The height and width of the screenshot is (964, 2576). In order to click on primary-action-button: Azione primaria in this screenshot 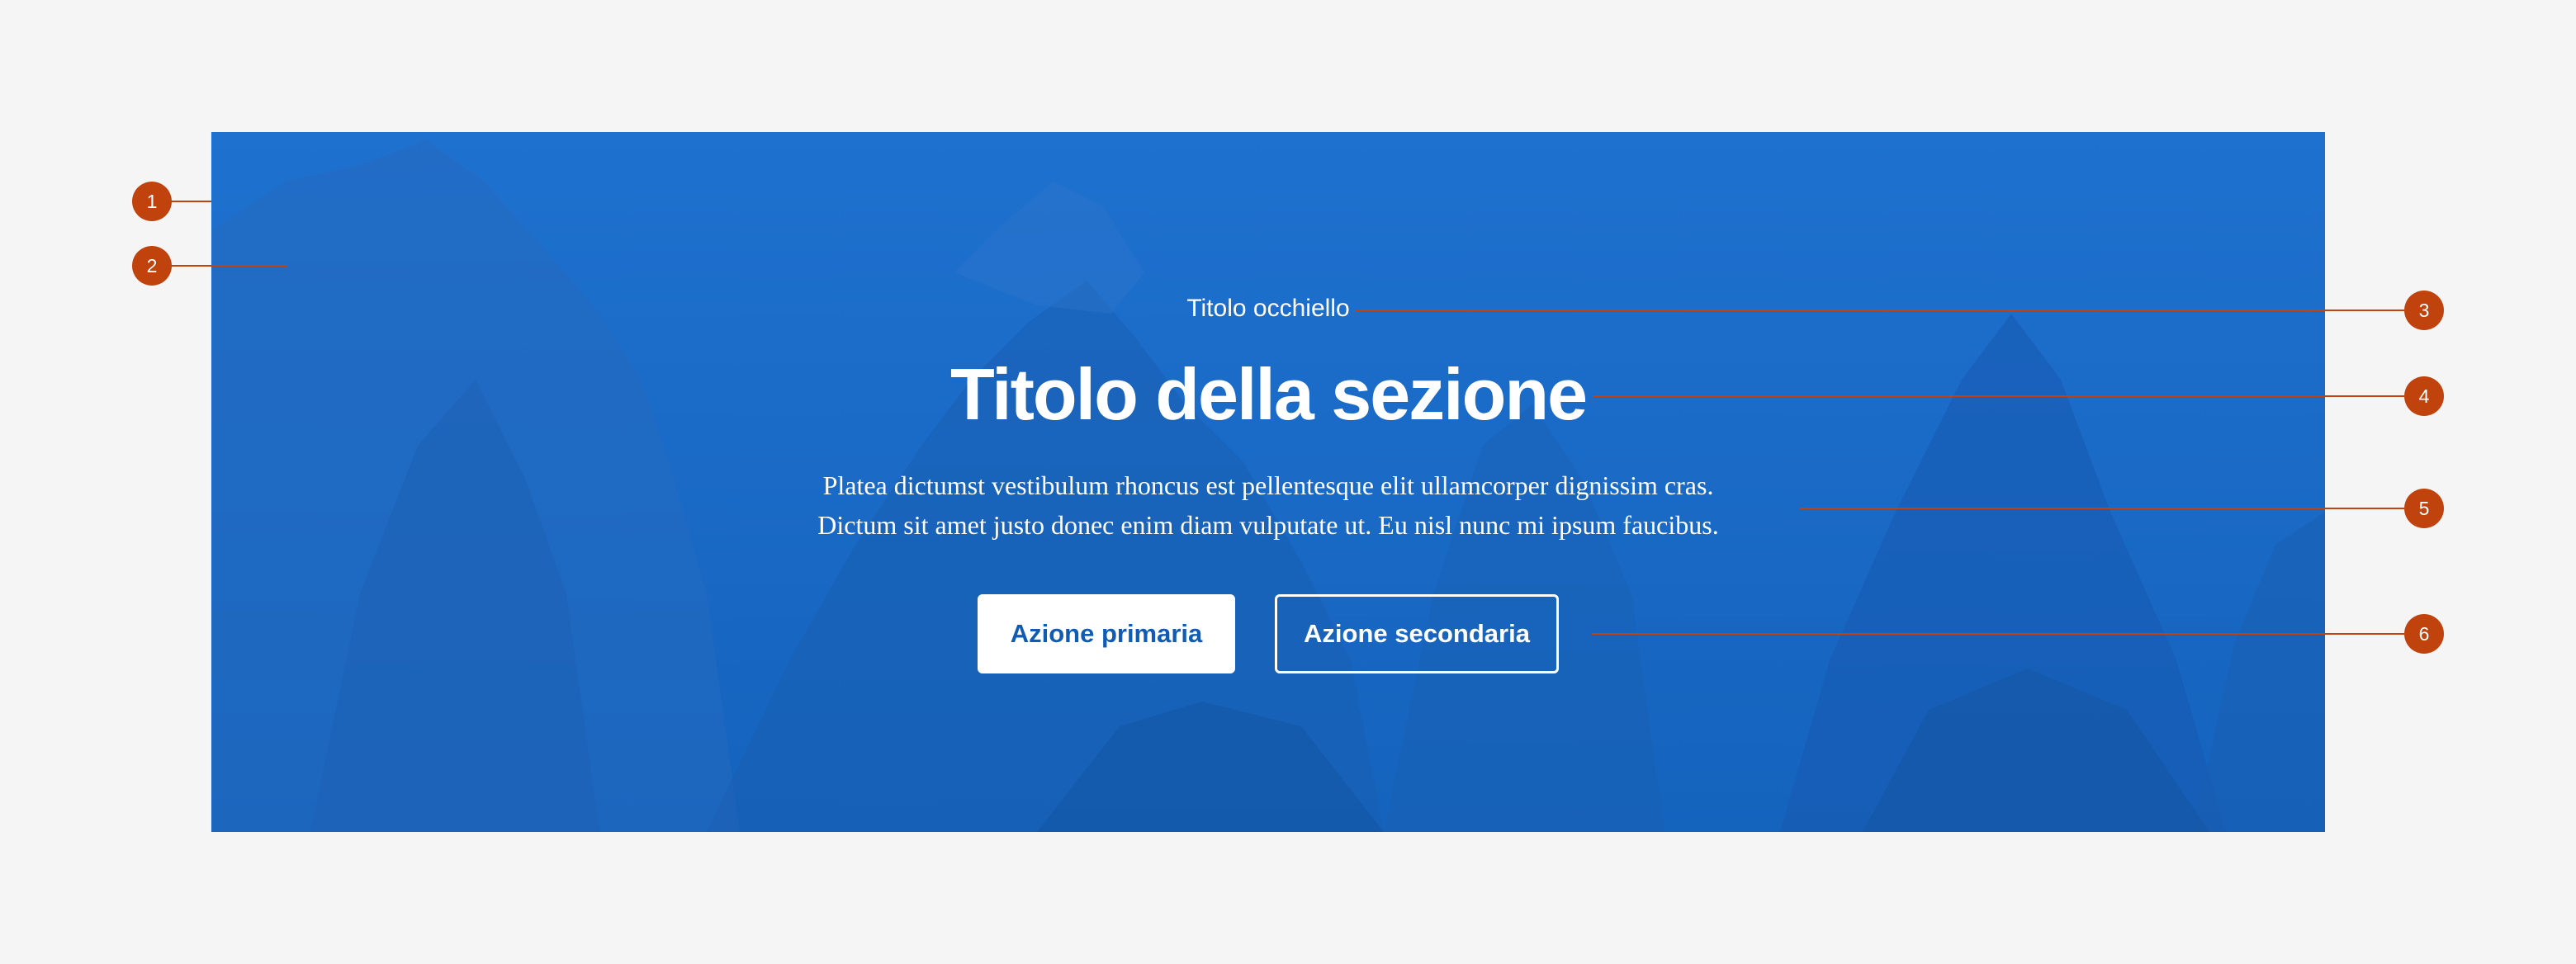, I will do `click(1106, 633)`.